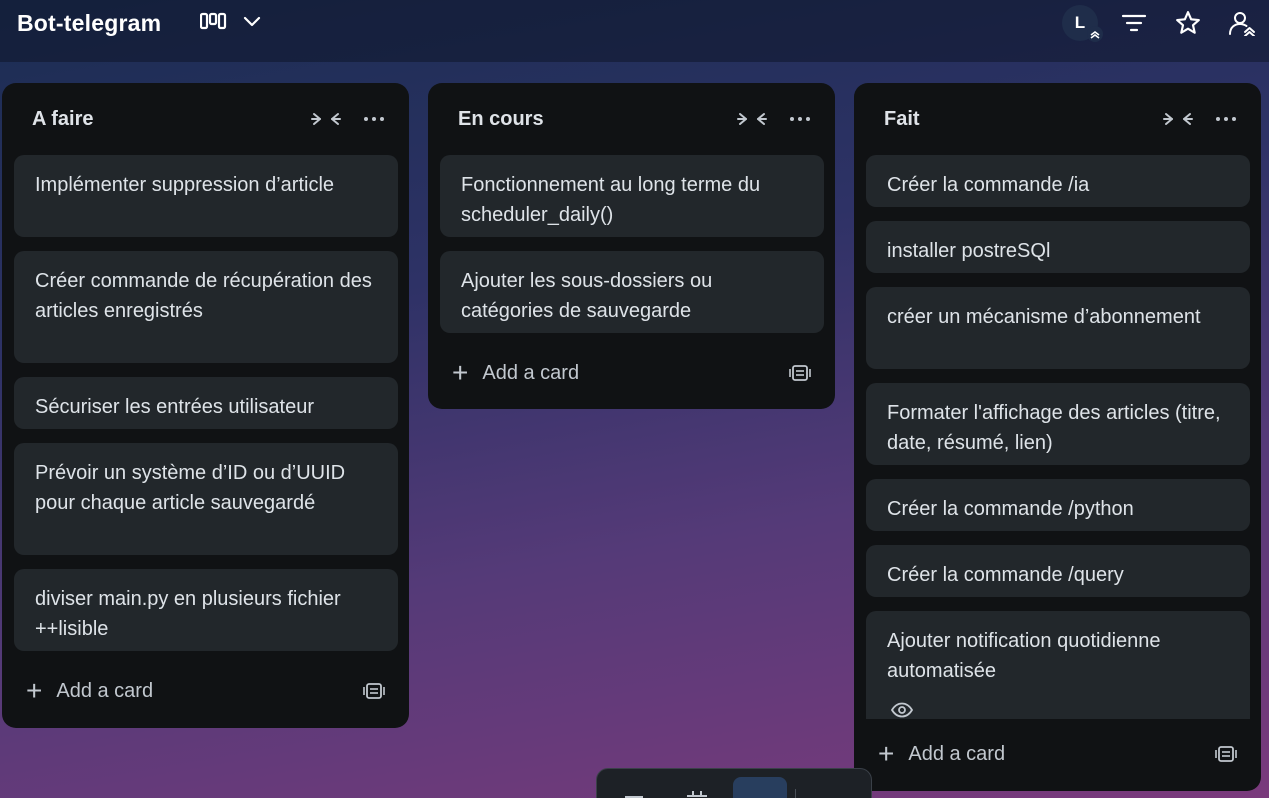 This screenshot has height=798, width=1269. Describe the element at coordinates (697, 792) in the screenshot. I see `calendar-icon` at that location.